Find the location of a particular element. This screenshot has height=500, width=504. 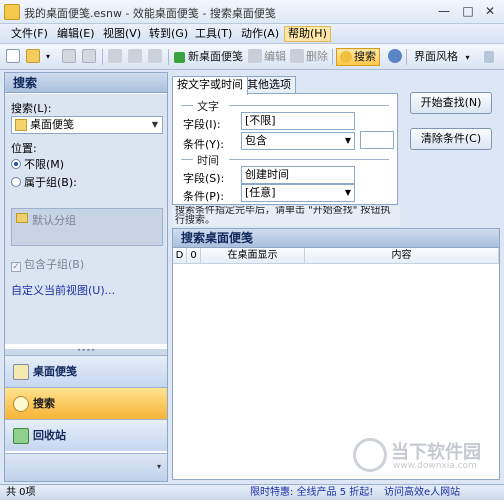

promo-text: 全线产品 5 折起! is located at coordinates (335, 492).